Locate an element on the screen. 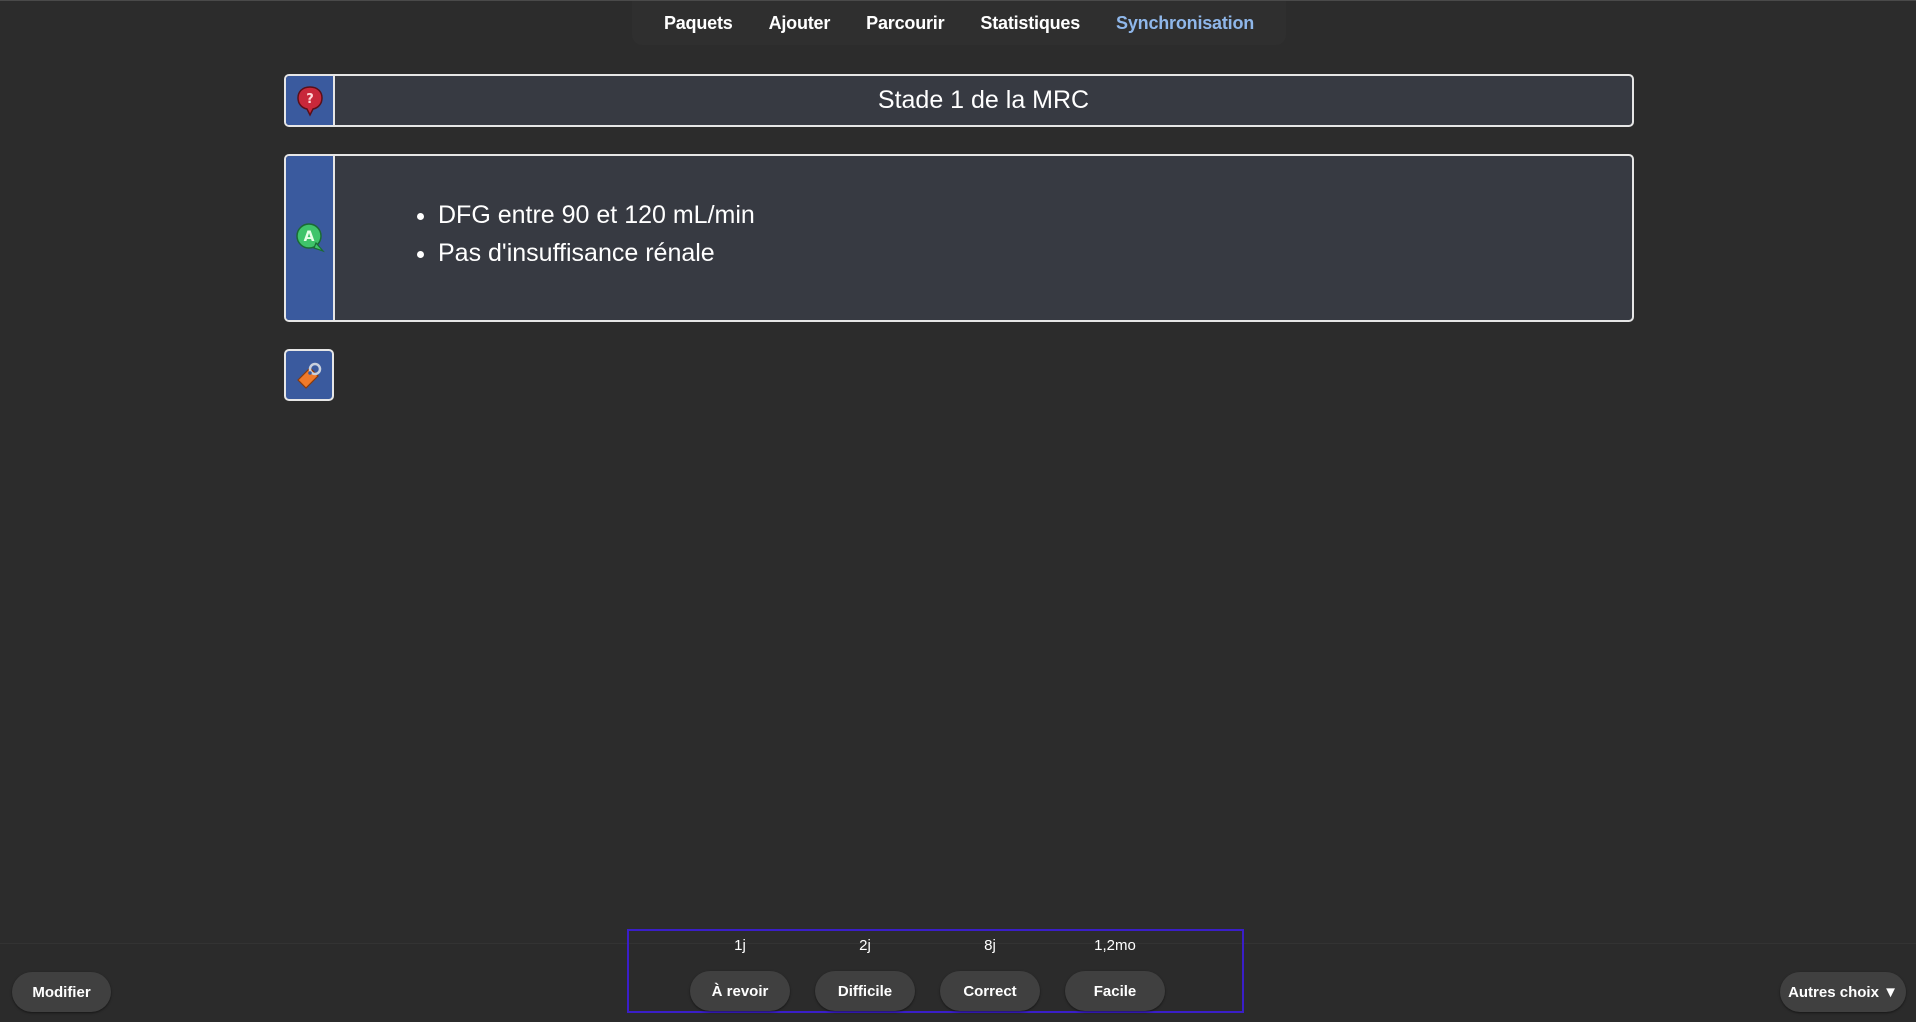 This screenshot has width=1916, height=1022. question-side-strip: ? is located at coordinates (310, 100).